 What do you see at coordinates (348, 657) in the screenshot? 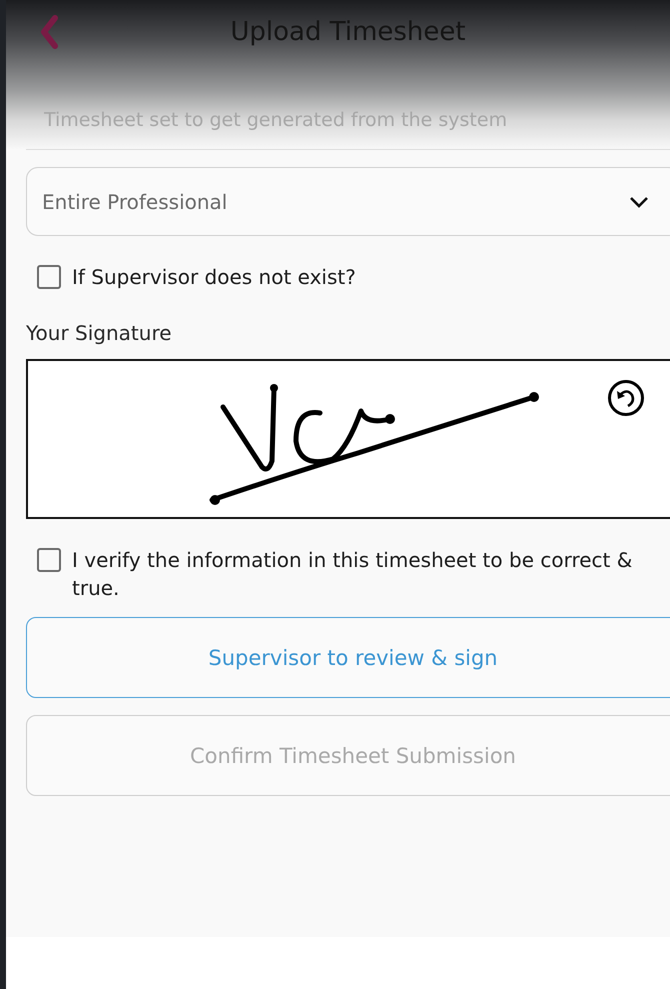
I see `review-button: Supervisor to review & sign` at bounding box center [348, 657].